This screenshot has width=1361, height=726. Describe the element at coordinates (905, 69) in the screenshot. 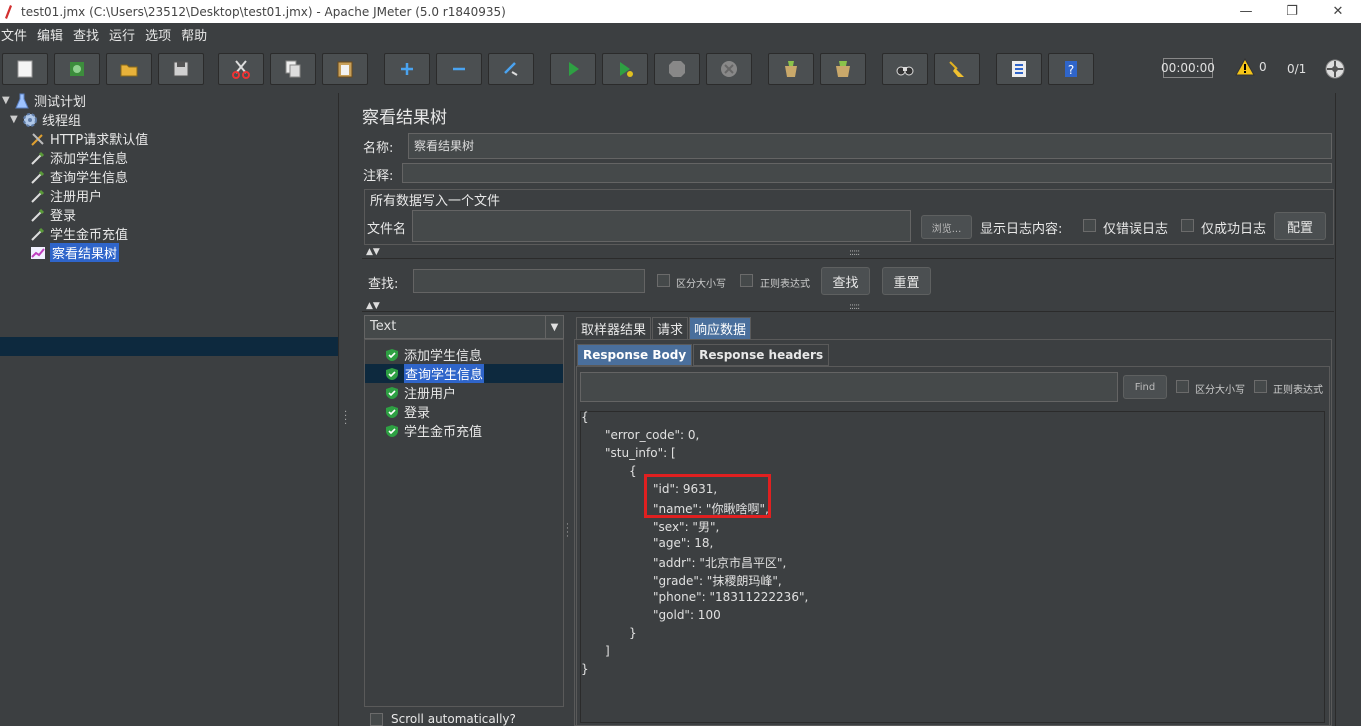

I see `search-button` at that location.